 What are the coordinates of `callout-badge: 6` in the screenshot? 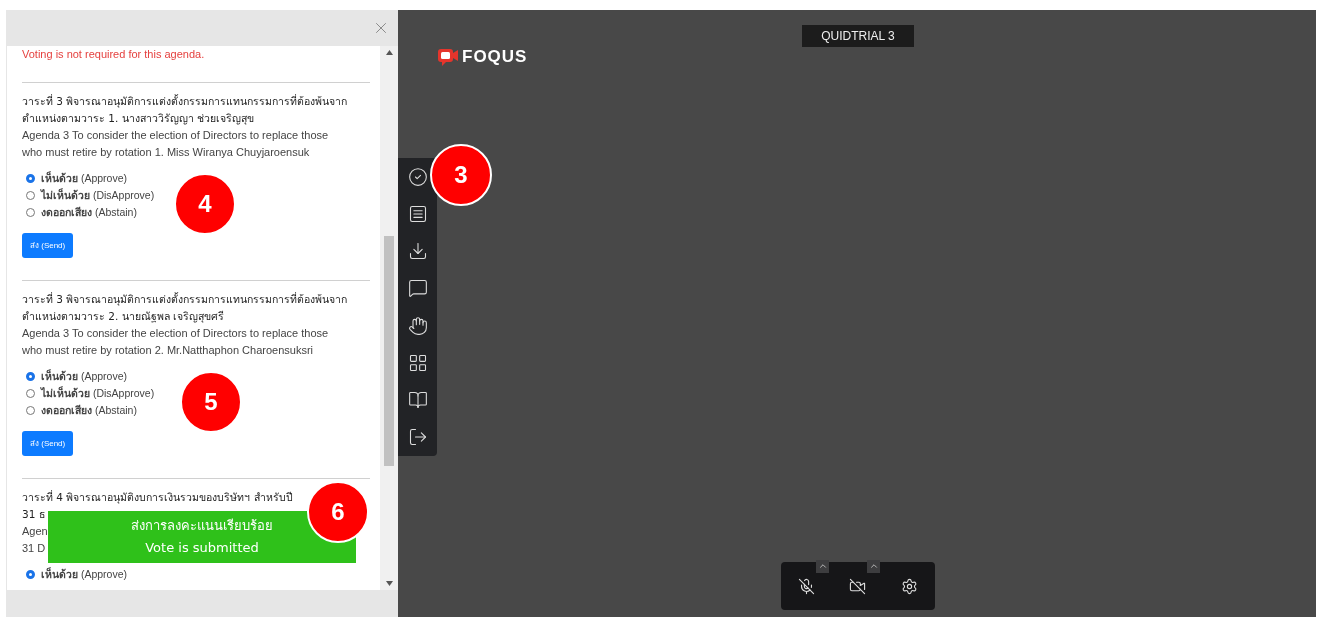 It's located at (338, 512).